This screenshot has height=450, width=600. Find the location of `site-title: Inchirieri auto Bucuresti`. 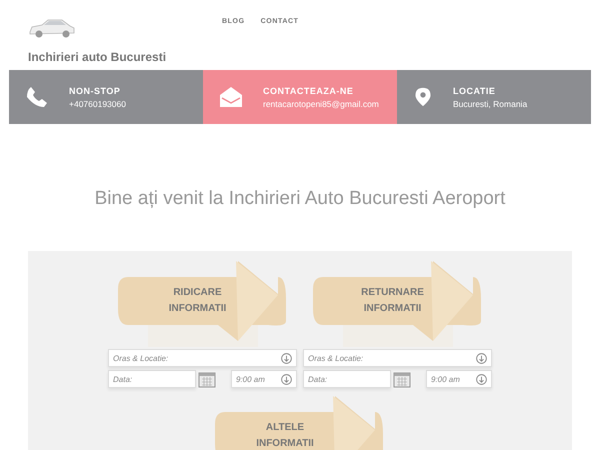

site-title: Inchirieri auto Bucuresti is located at coordinates (98, 58).